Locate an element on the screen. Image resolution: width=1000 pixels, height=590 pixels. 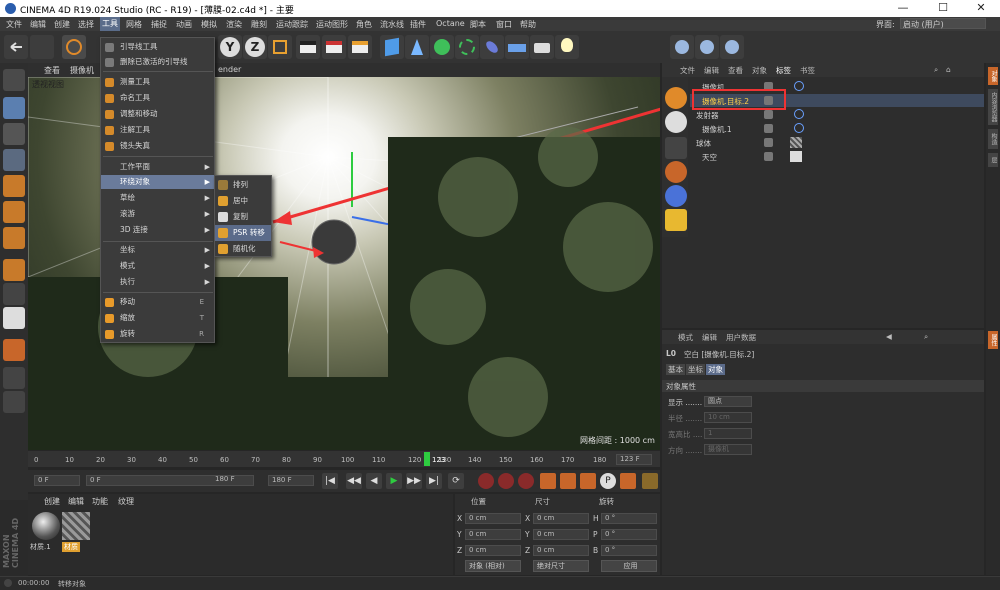
minimize-button: — is located at coordinates (903, 7).